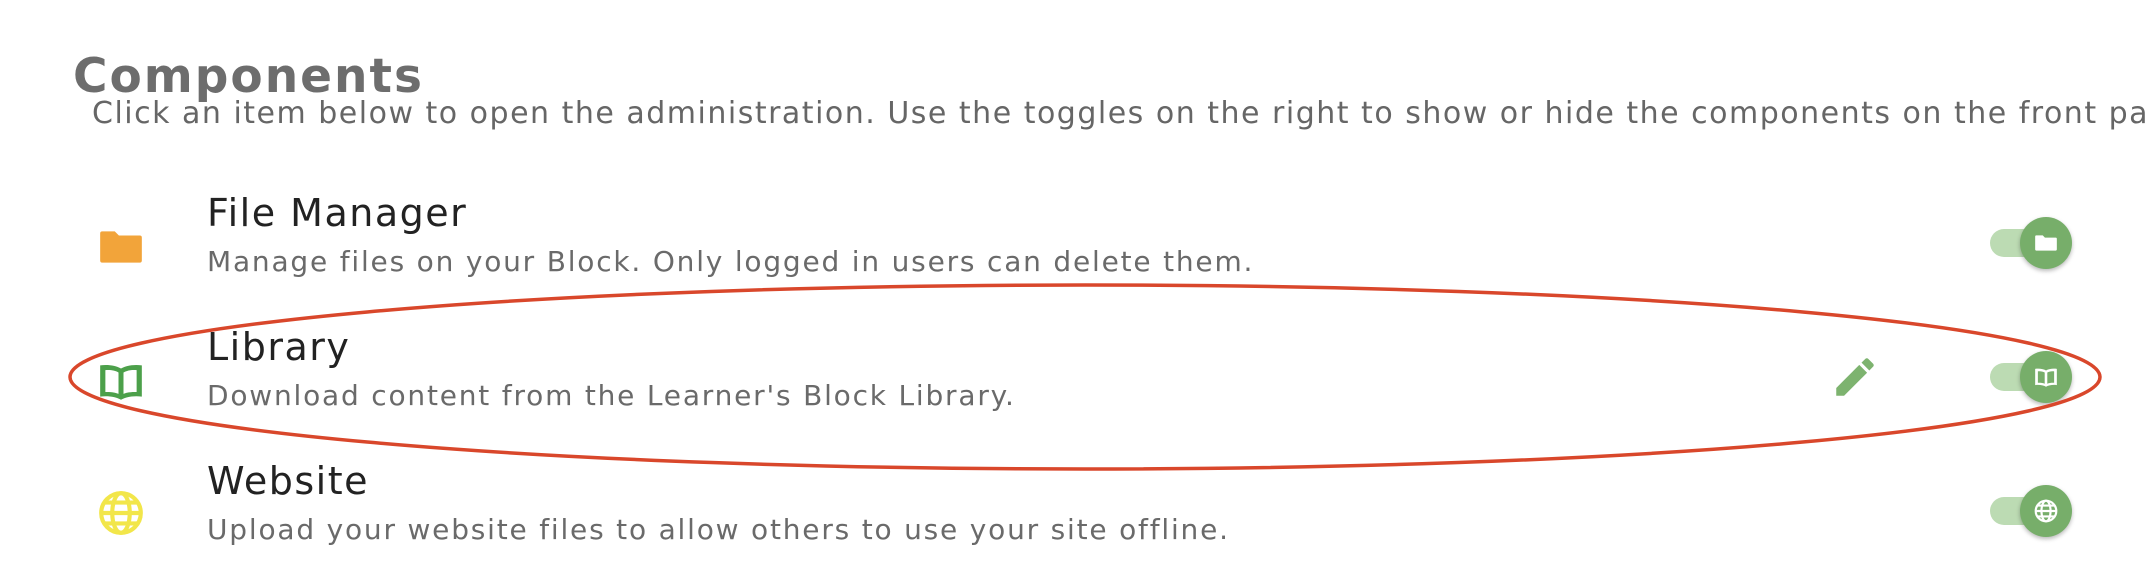  I want to click on component-title: Website, so click(288, 481).